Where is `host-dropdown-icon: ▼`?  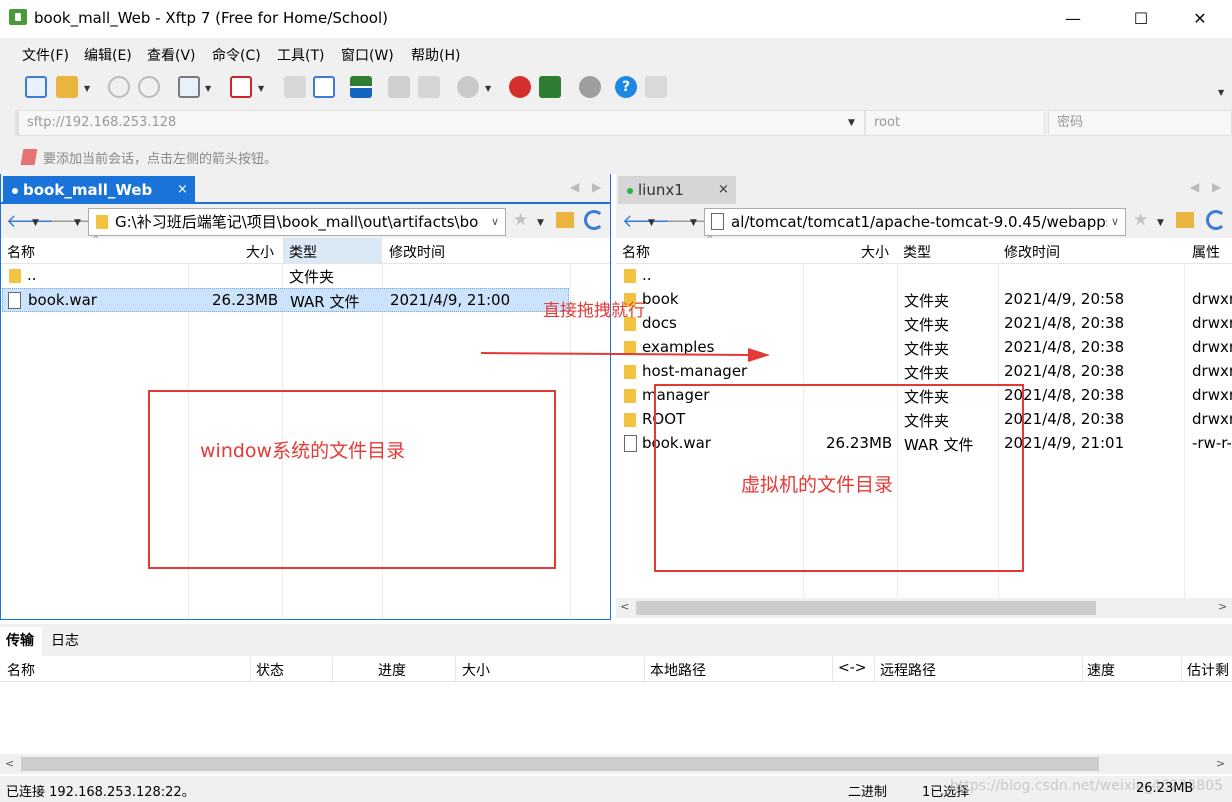 host-dropdown-icon: ▼ is located at coordinates (851, 123).